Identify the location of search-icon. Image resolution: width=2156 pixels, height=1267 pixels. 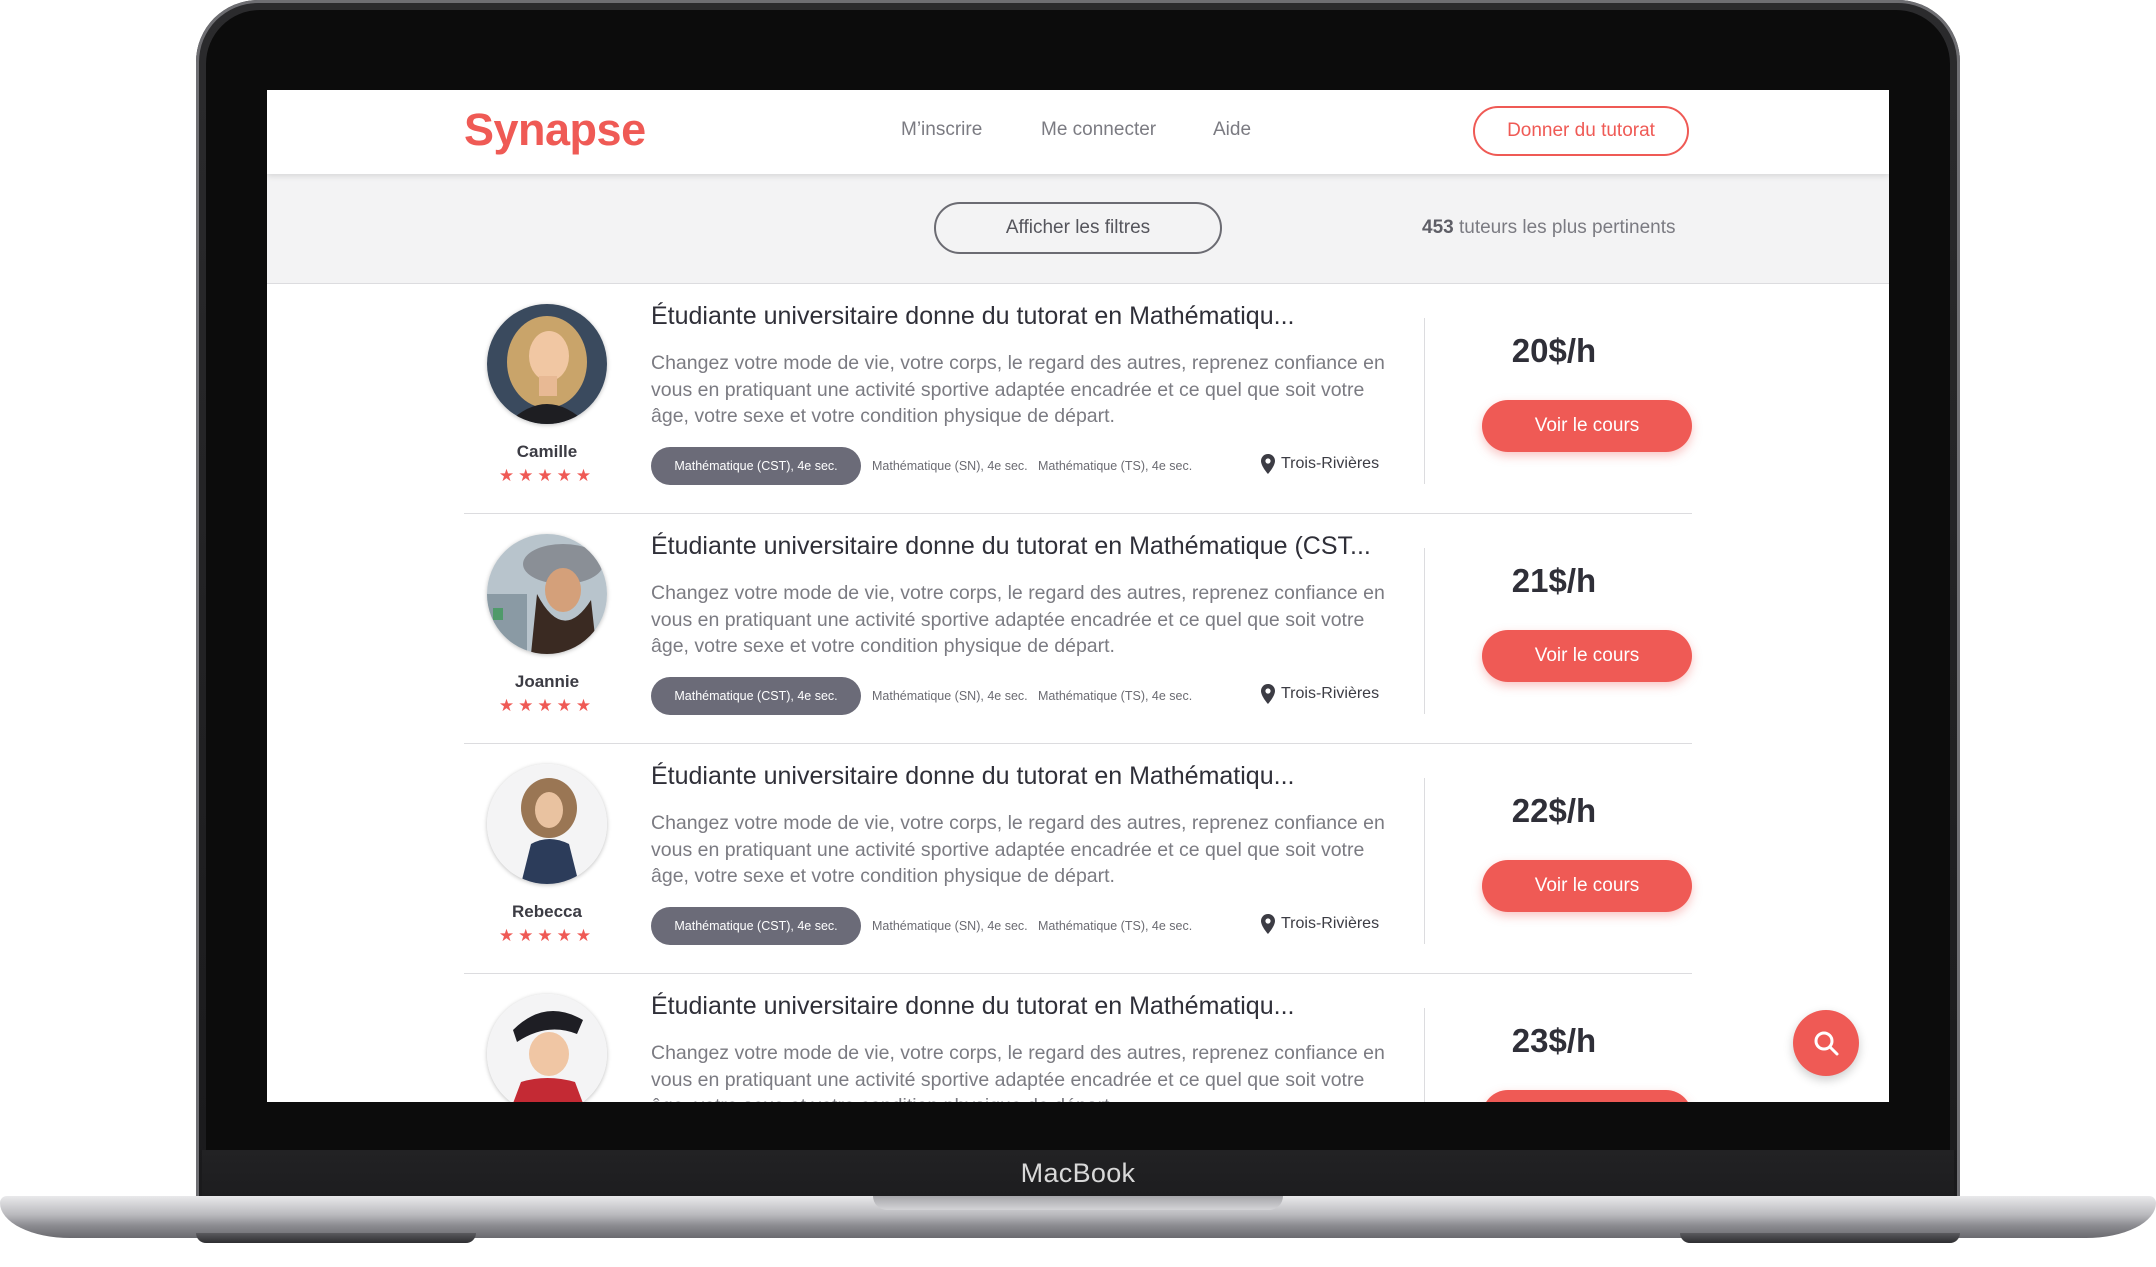
(1826, 1043).